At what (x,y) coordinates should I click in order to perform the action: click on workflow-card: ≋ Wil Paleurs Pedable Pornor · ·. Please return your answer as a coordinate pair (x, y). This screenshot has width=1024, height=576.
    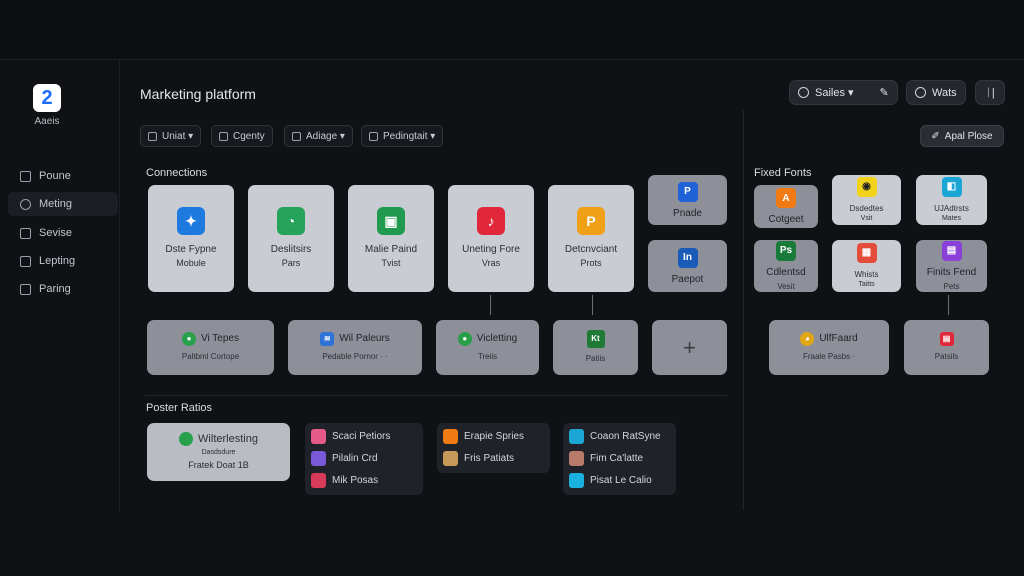
    Looking at the image, I should click on (355, 347).